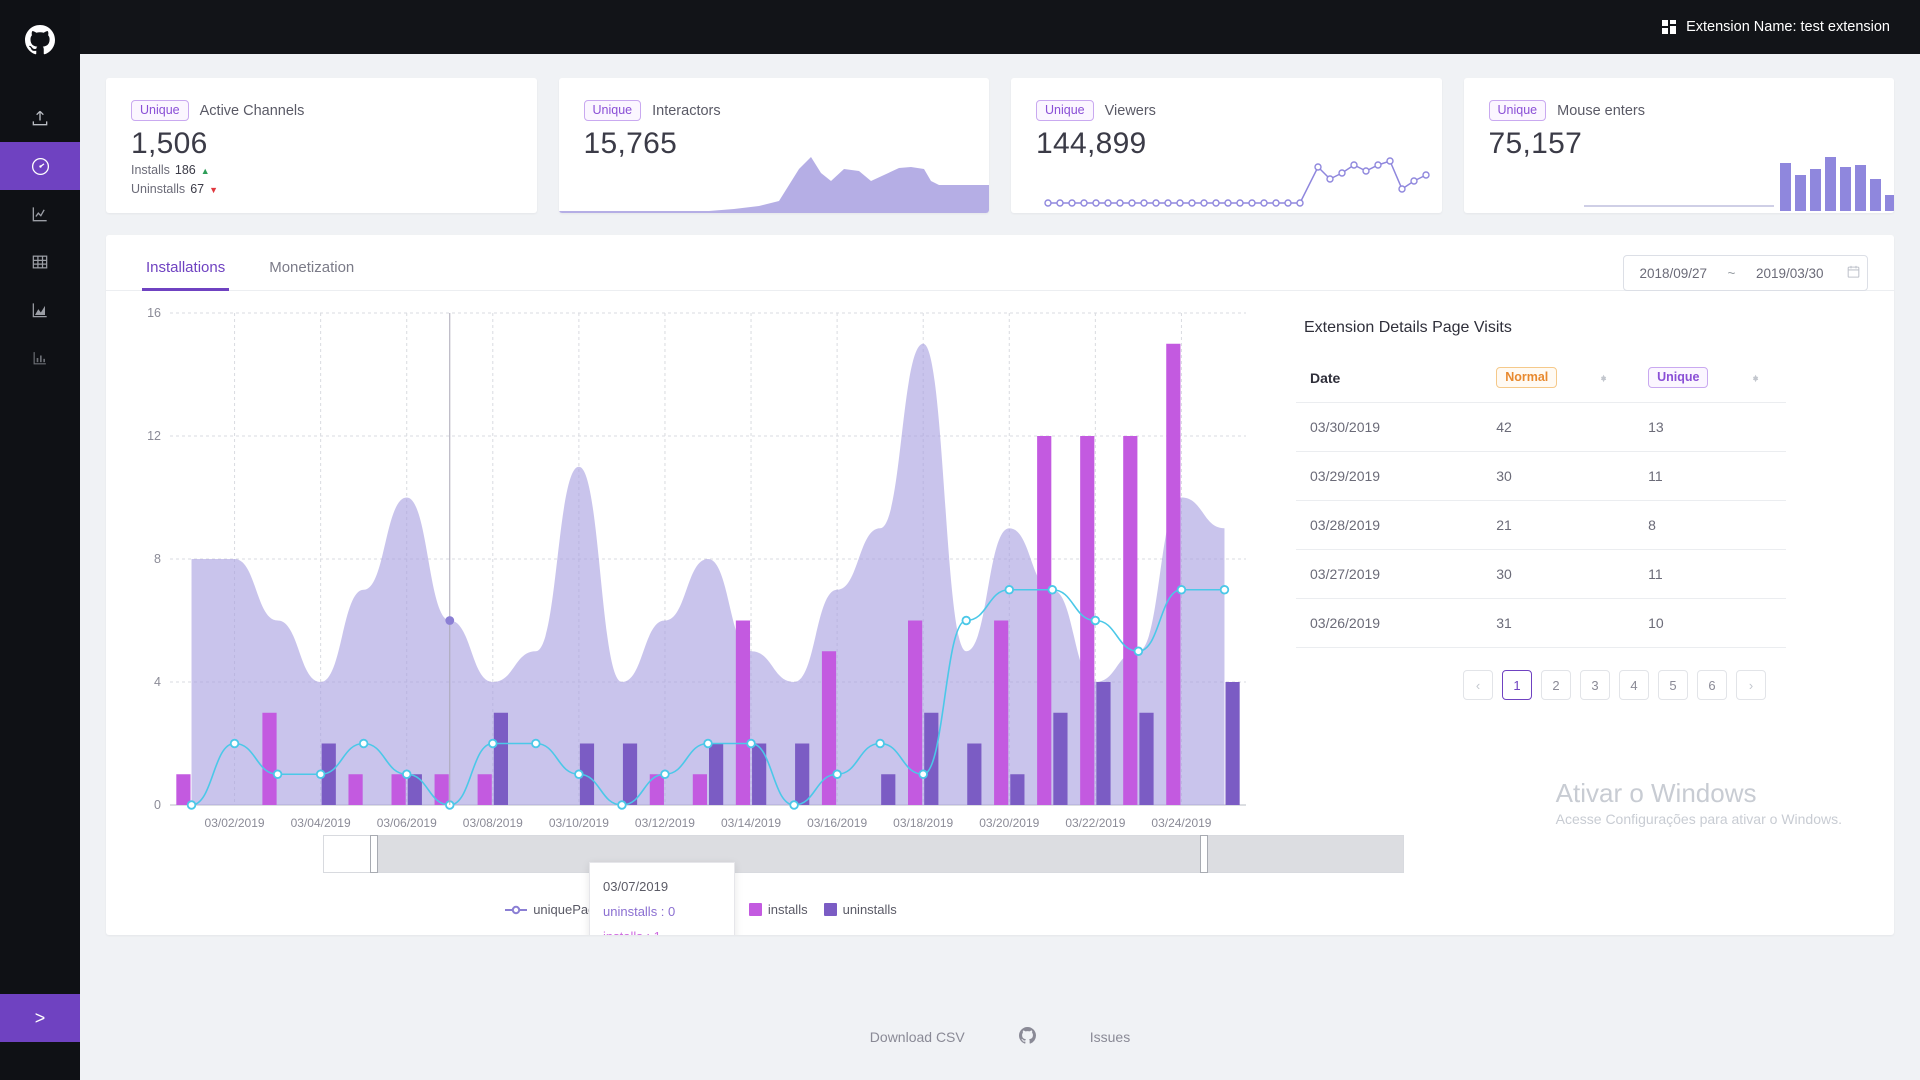  Describe the element at coordinates (1130, 110) in the screenshot. I see `card-title: Viewers` at that location.